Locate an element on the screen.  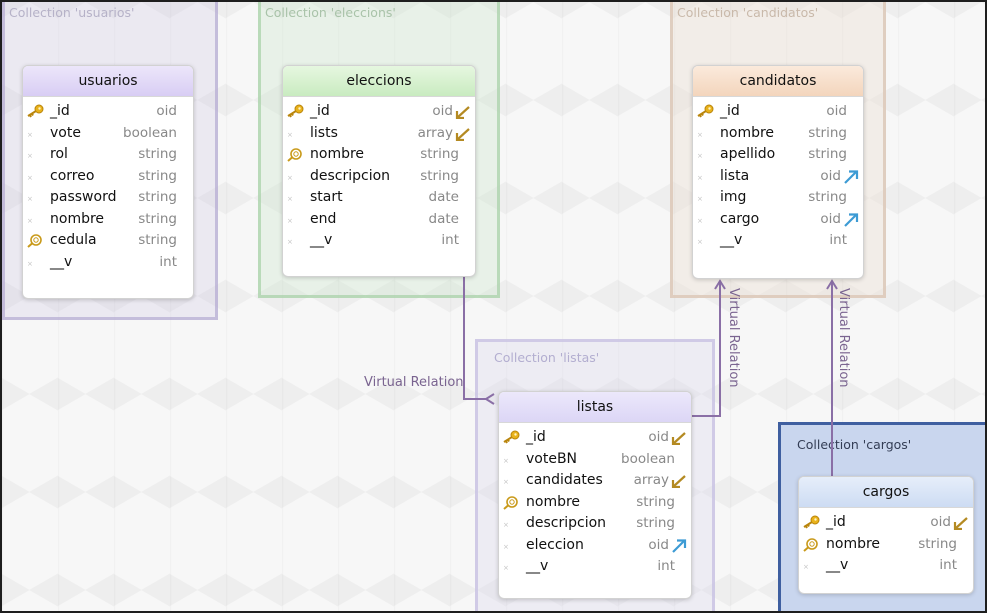
field-row: × lists array is located at coordinates (379, 134).